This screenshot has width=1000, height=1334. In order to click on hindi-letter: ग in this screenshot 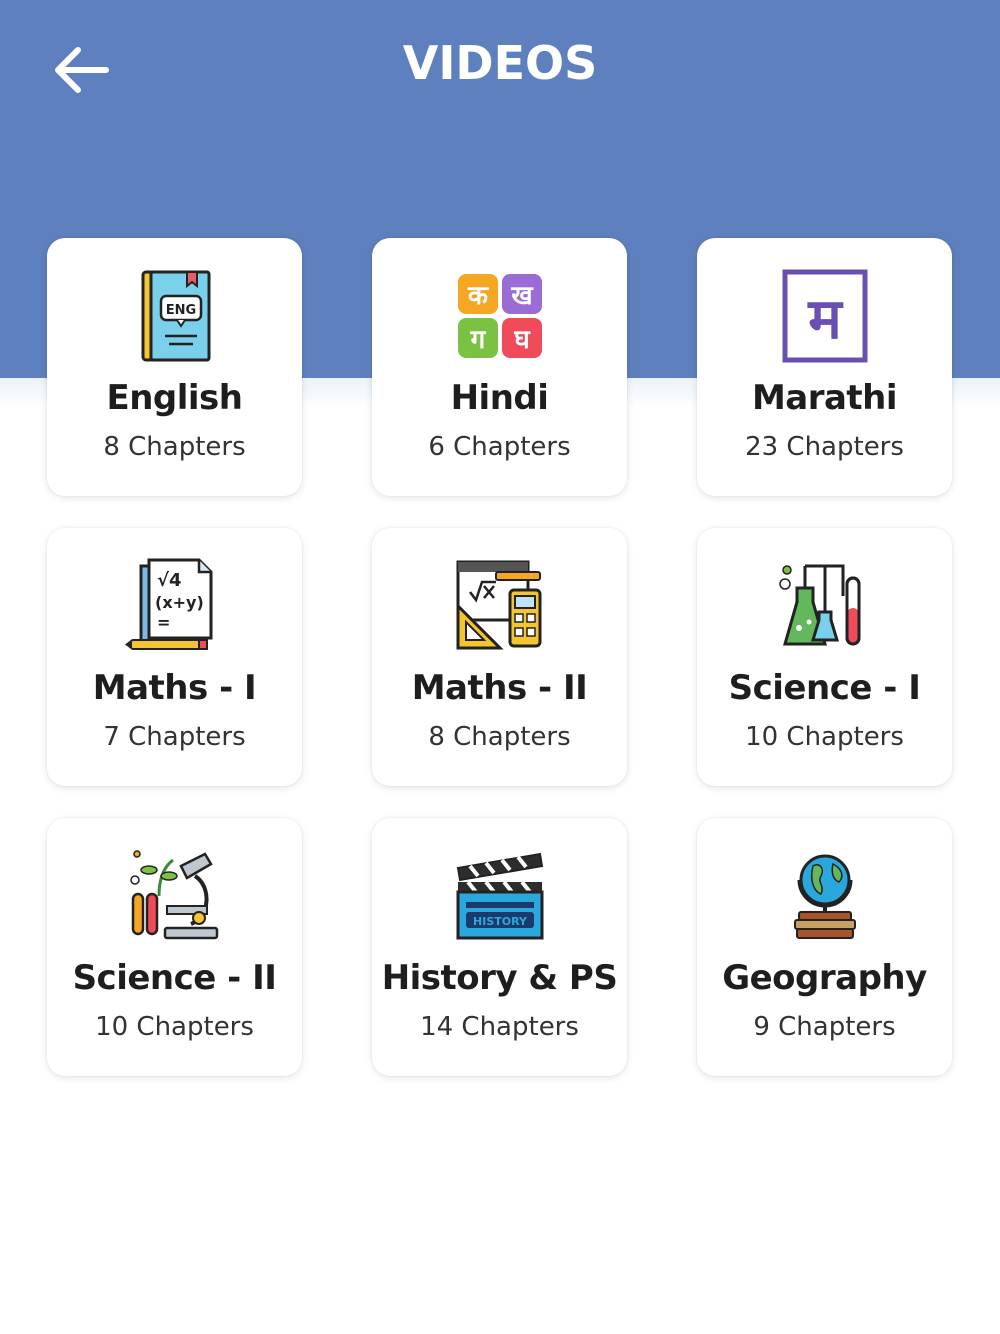, I will do `click(477, 340)`.